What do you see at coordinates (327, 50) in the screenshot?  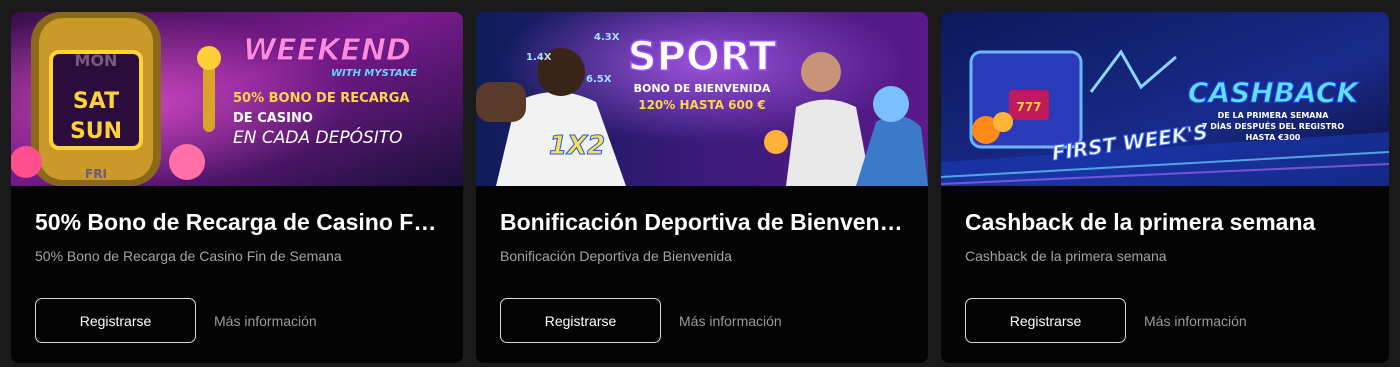 I see `banner-headline: WEEKEND` at bounding box center [327, 50].